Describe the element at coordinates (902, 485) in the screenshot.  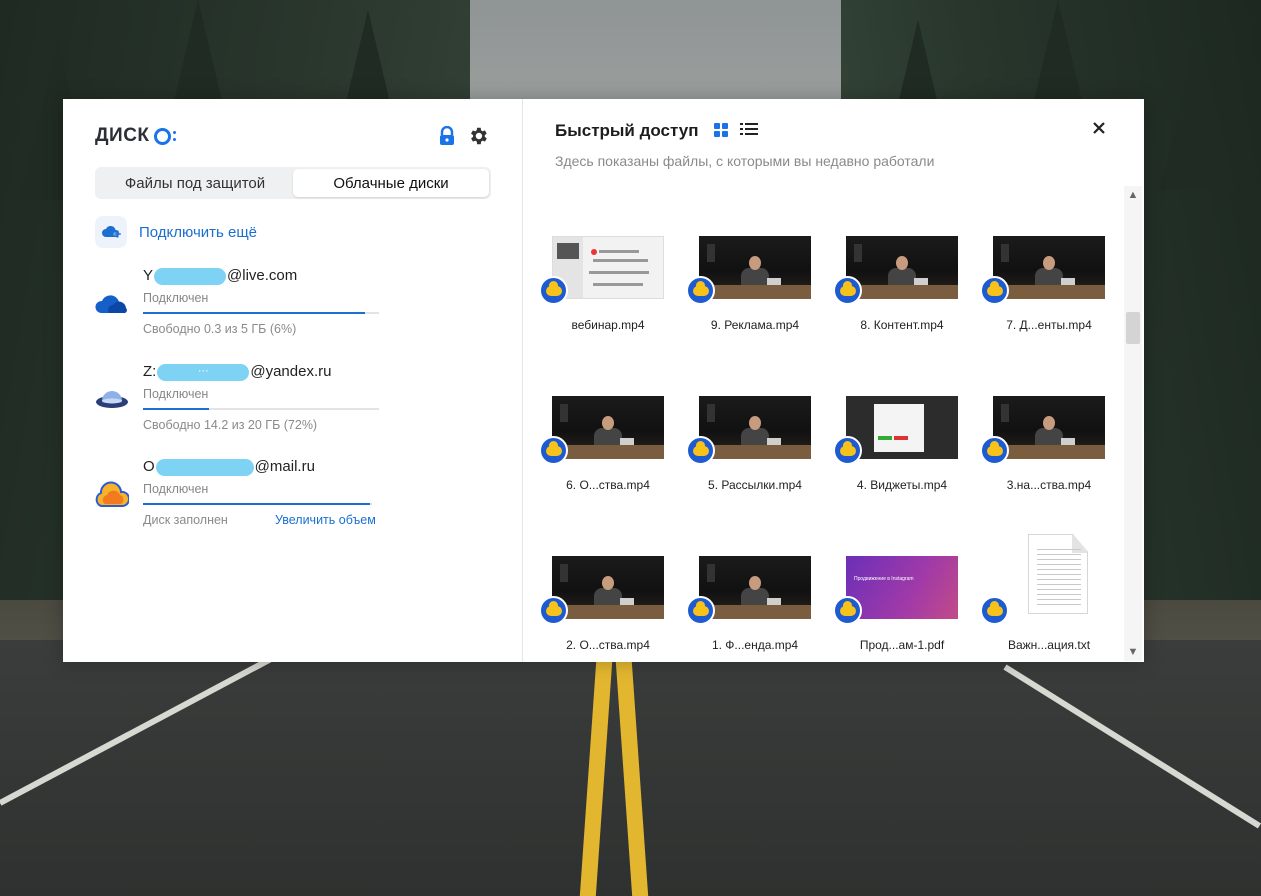
I see `file-name: 4. Виджеты.mp4` at that location.